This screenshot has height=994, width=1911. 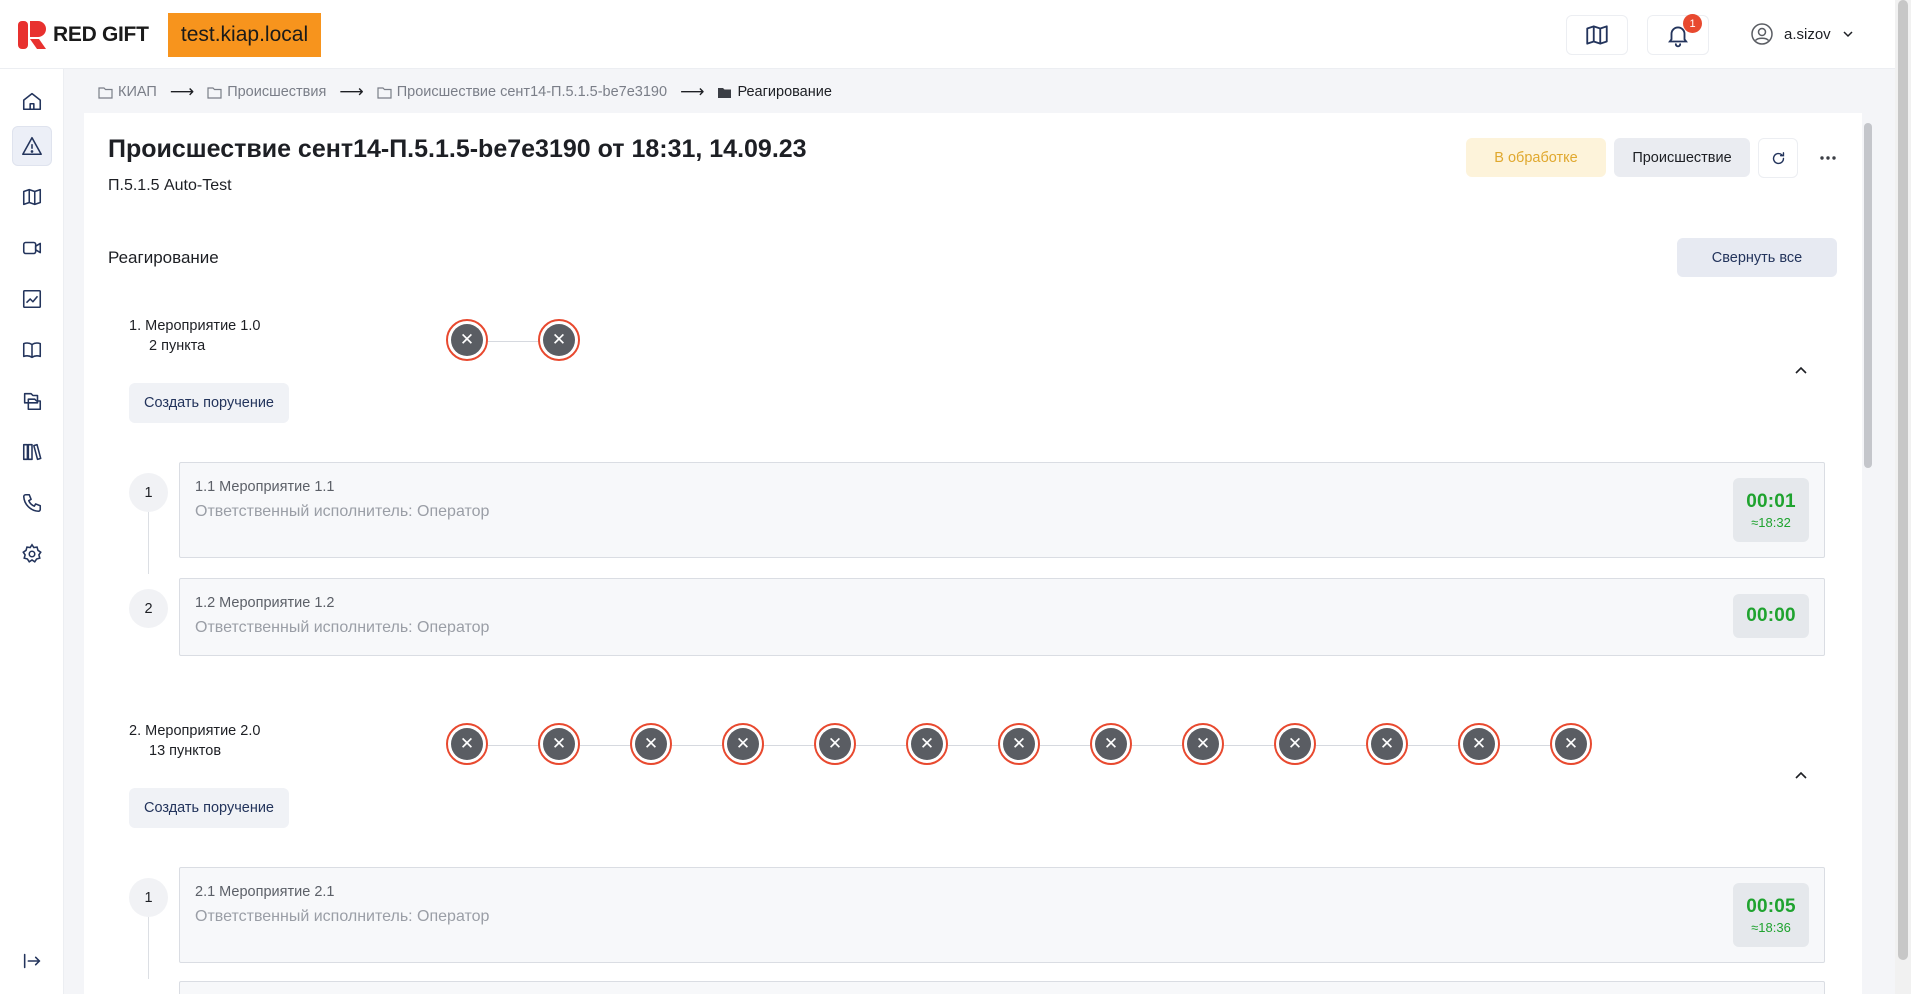 I want to click on username: a.sizov, so click(x=1807, y=34).